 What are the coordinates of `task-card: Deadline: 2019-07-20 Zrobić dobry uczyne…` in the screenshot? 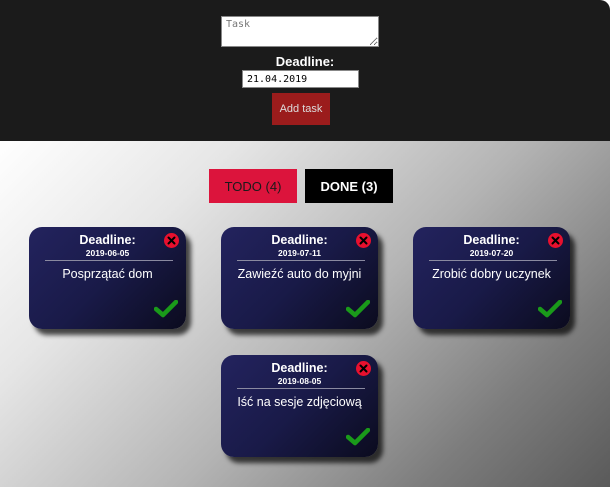 It's located at (491, 278).